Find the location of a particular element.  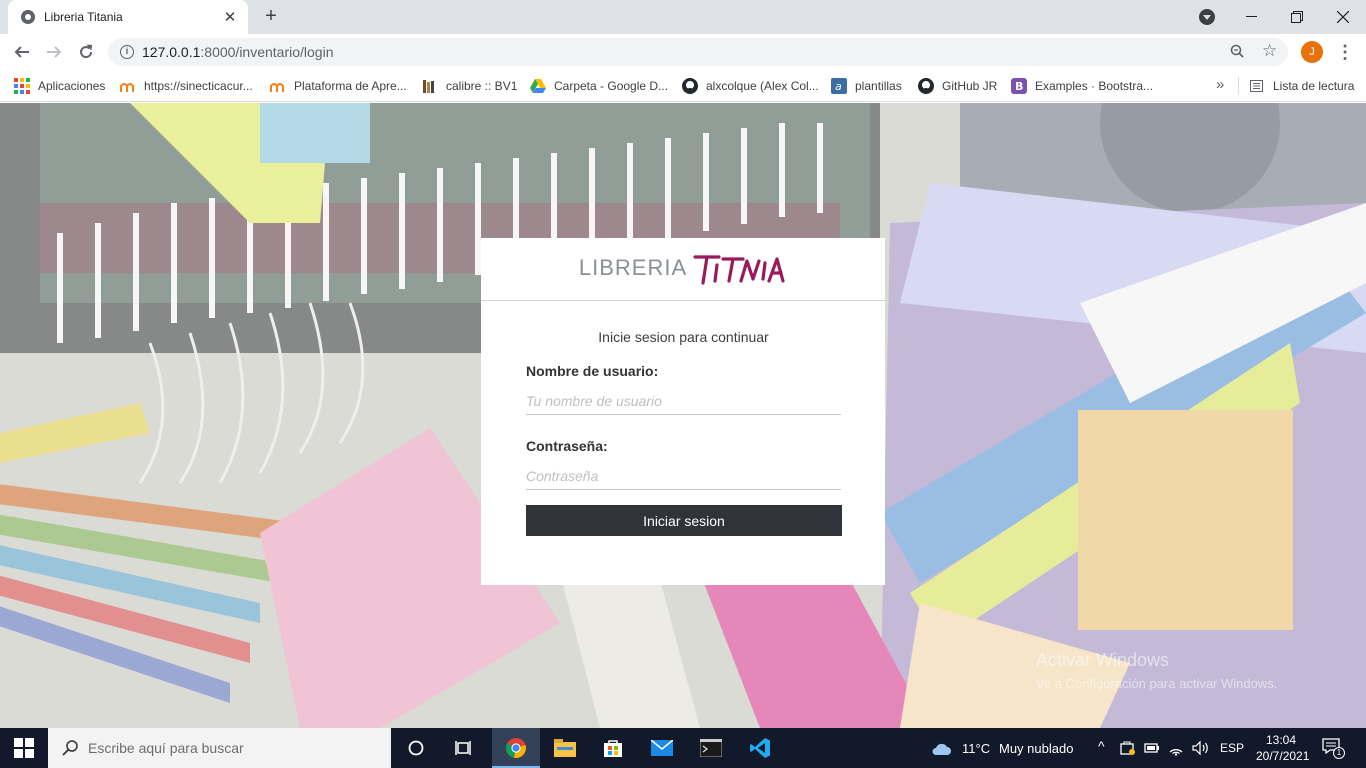

profile-avatar: J is located at coordinates (1312, 52).